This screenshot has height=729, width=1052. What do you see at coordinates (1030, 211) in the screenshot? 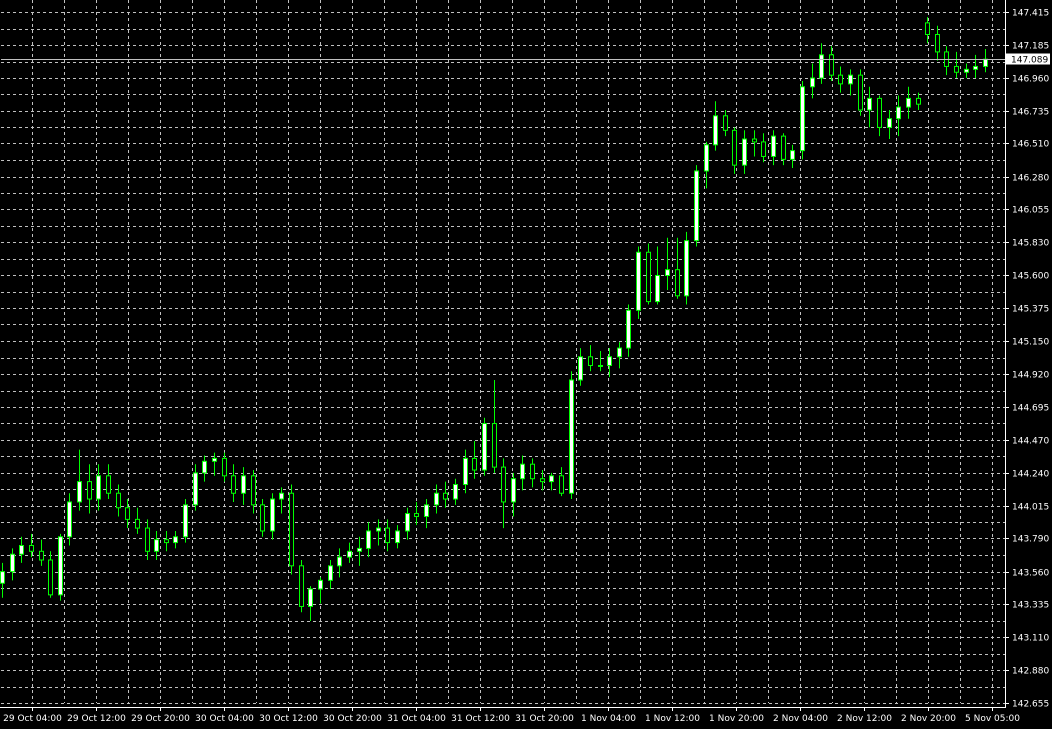
I see `y-tick-label: 146.055` at bounding box center [1030, 211].